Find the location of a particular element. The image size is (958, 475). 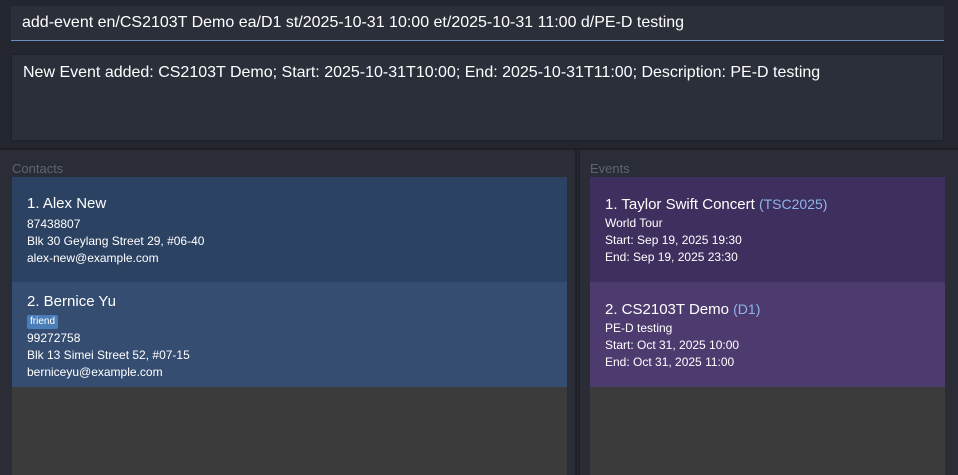

events-label: Events is located at coordinates (610, 168).